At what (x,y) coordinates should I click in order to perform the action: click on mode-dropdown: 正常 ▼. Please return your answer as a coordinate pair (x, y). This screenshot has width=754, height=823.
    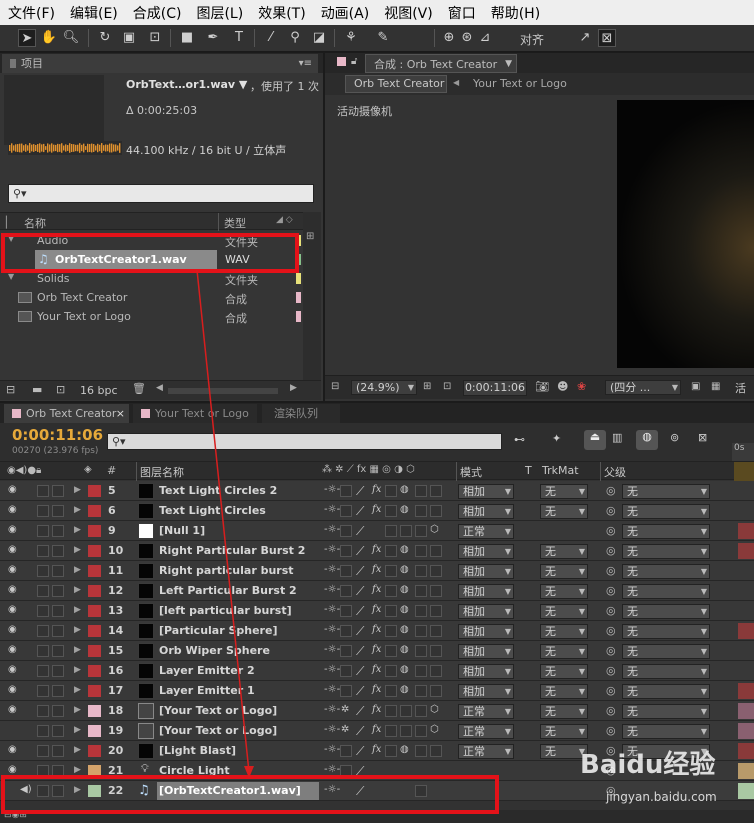
    Looking at the image, I should click on (486, 531).